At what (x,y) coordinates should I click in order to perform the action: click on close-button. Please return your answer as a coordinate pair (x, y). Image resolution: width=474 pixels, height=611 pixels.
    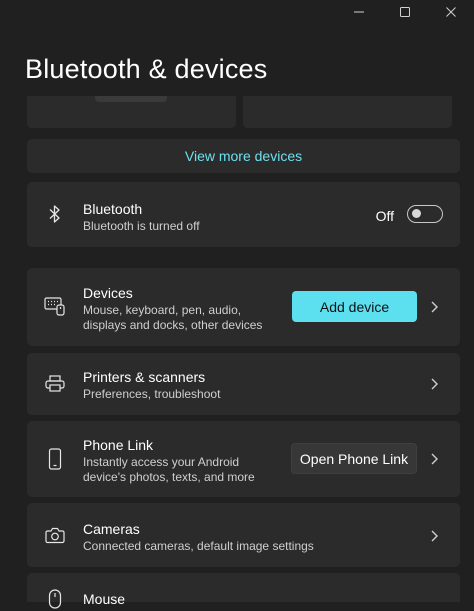
    Looking at the image, I should click on (451, 12).